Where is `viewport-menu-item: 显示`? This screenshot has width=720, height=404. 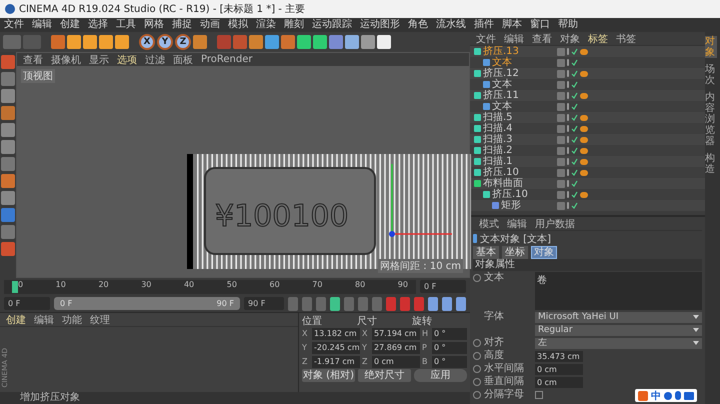 viewport-menu-item: 显示 is located at coordinates (99, 59).